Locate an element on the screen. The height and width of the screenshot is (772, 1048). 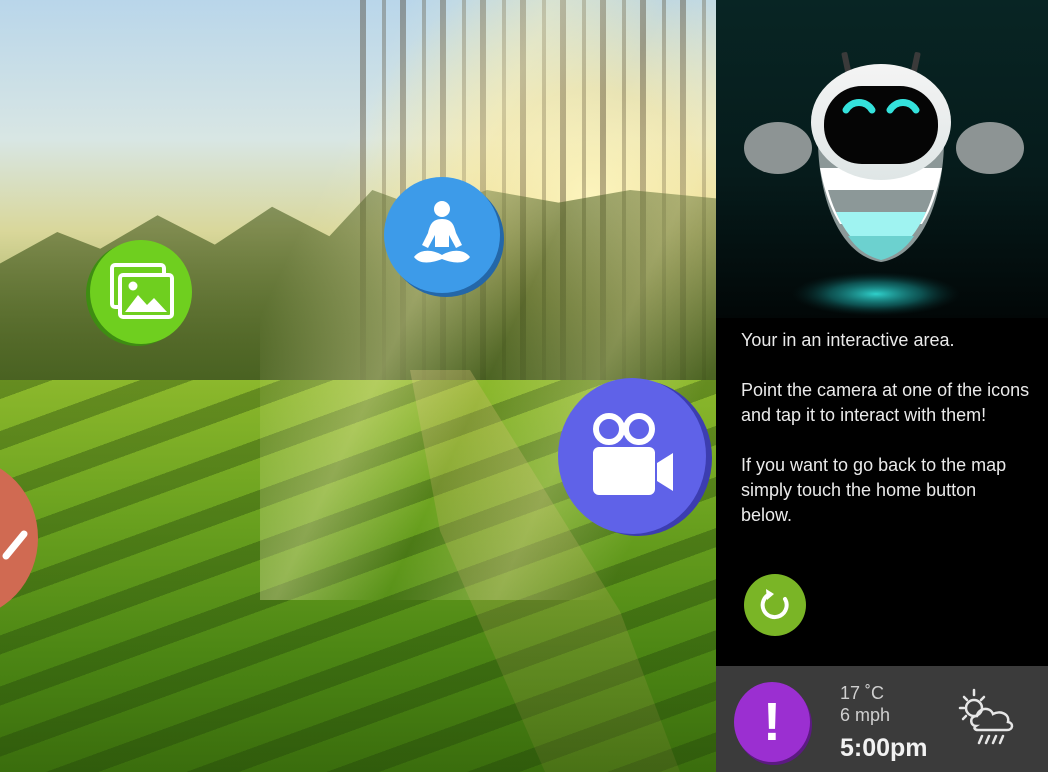
home-button is located at coordinates (775, 605).